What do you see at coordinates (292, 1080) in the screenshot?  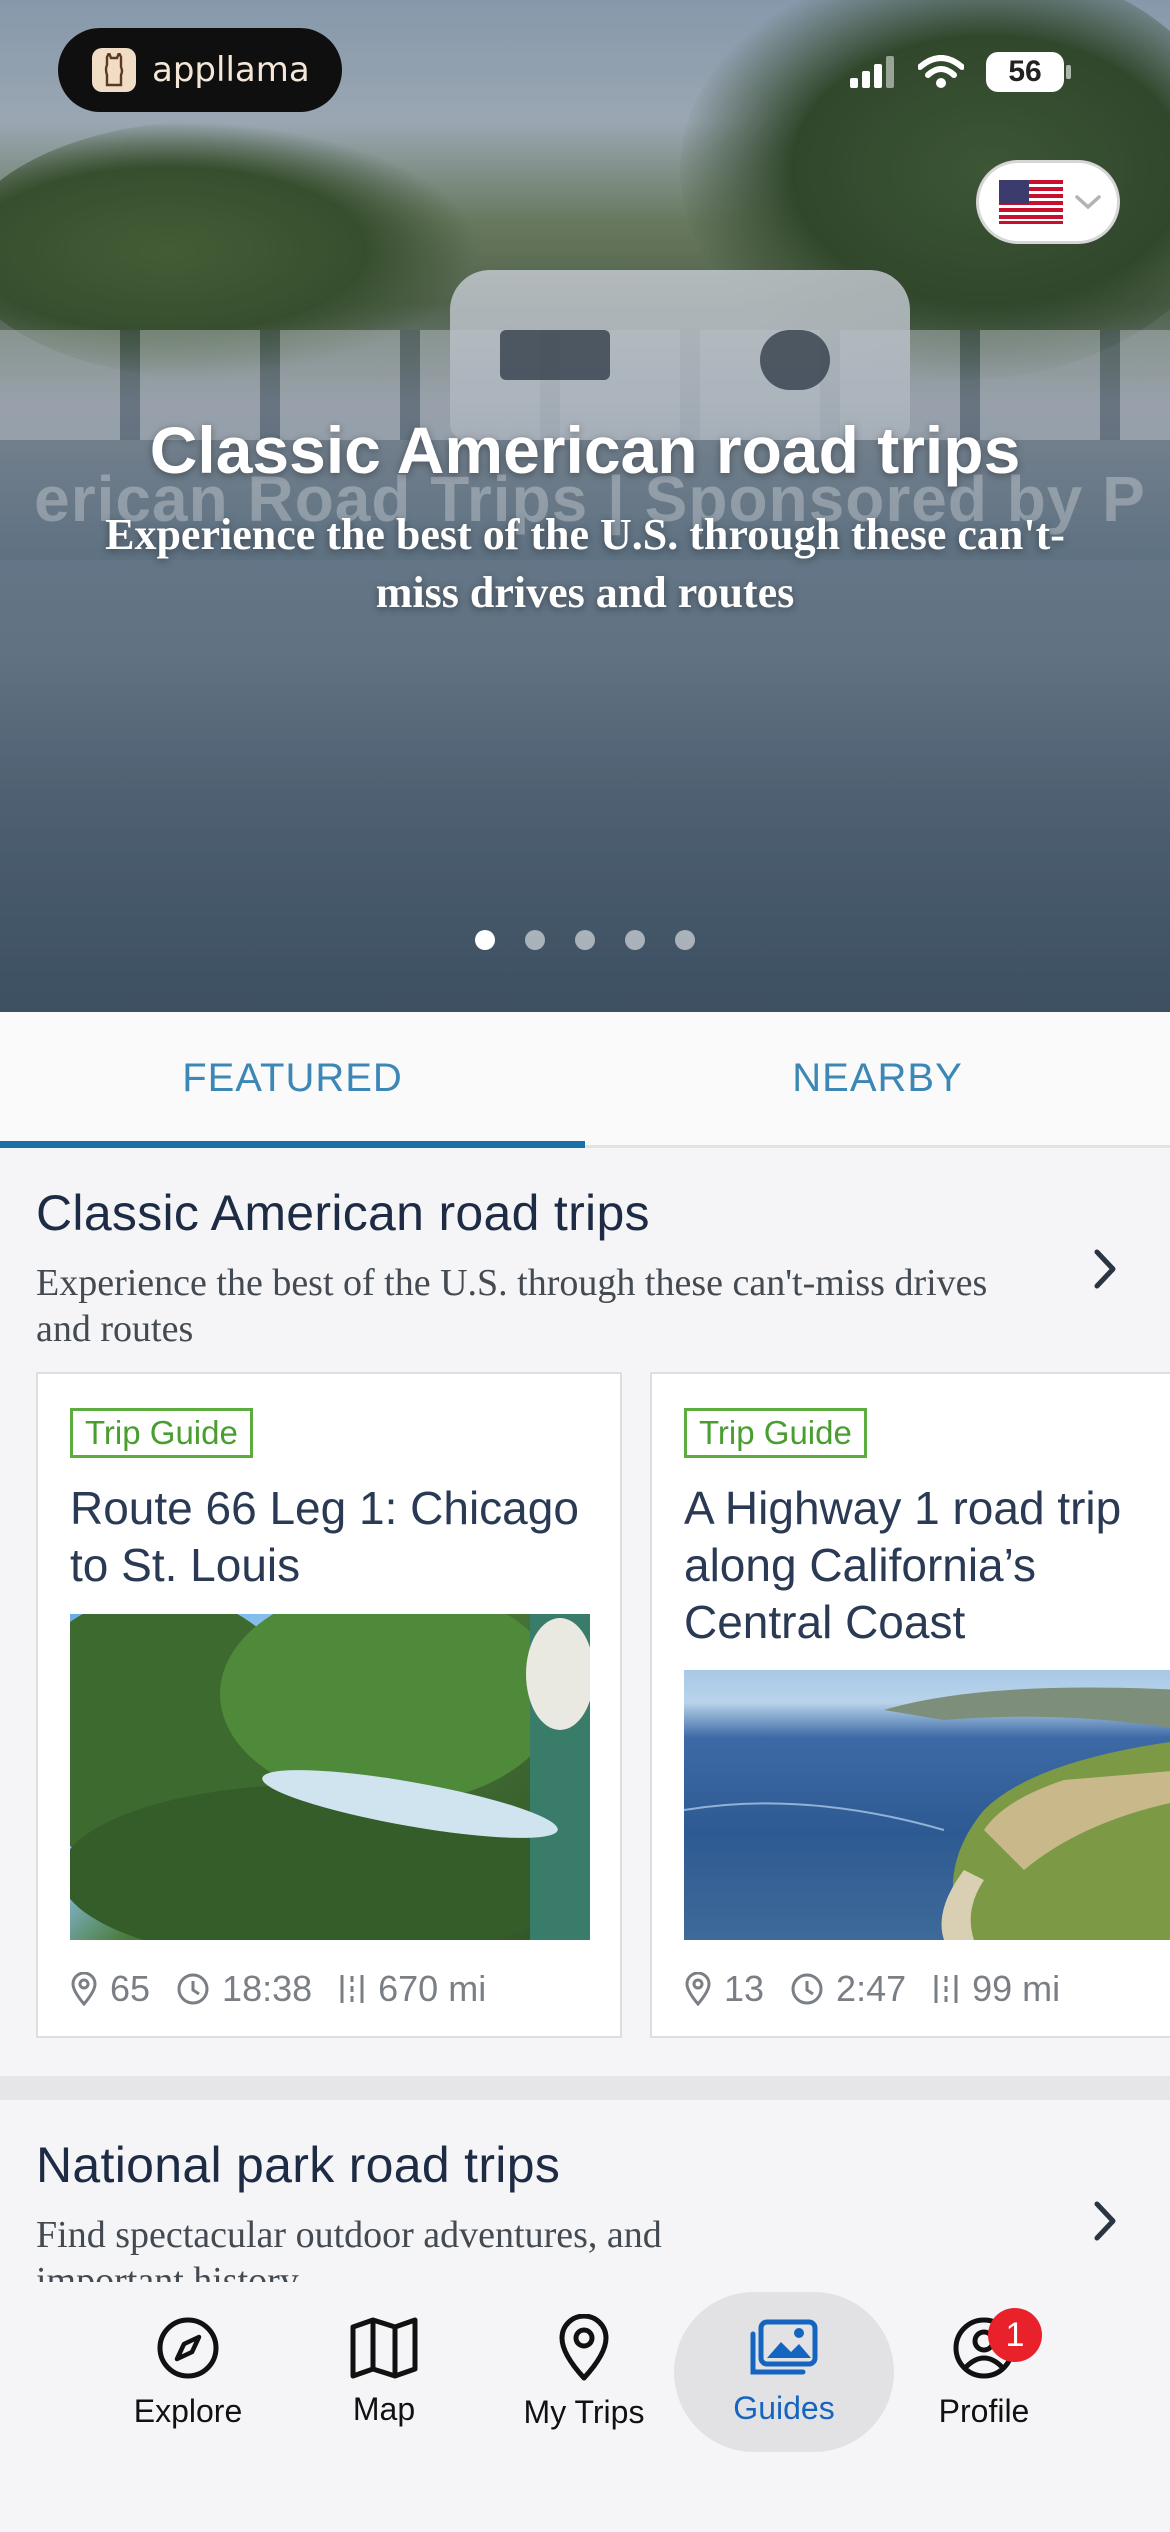 I see `tab-featured: FEATURED` at bounding box center [292, 1080].